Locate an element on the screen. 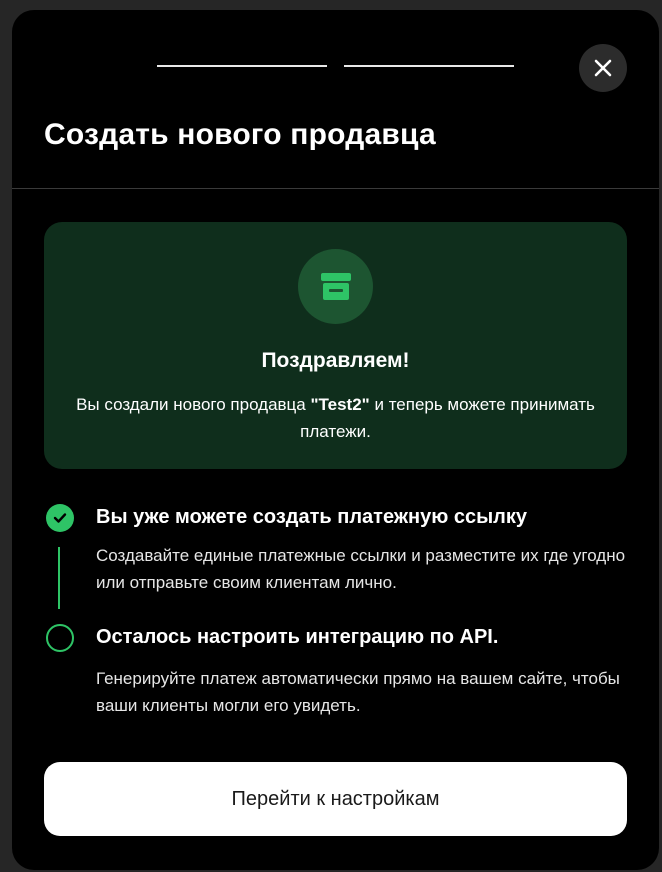  step-progress is located at coordinates (335, 66).